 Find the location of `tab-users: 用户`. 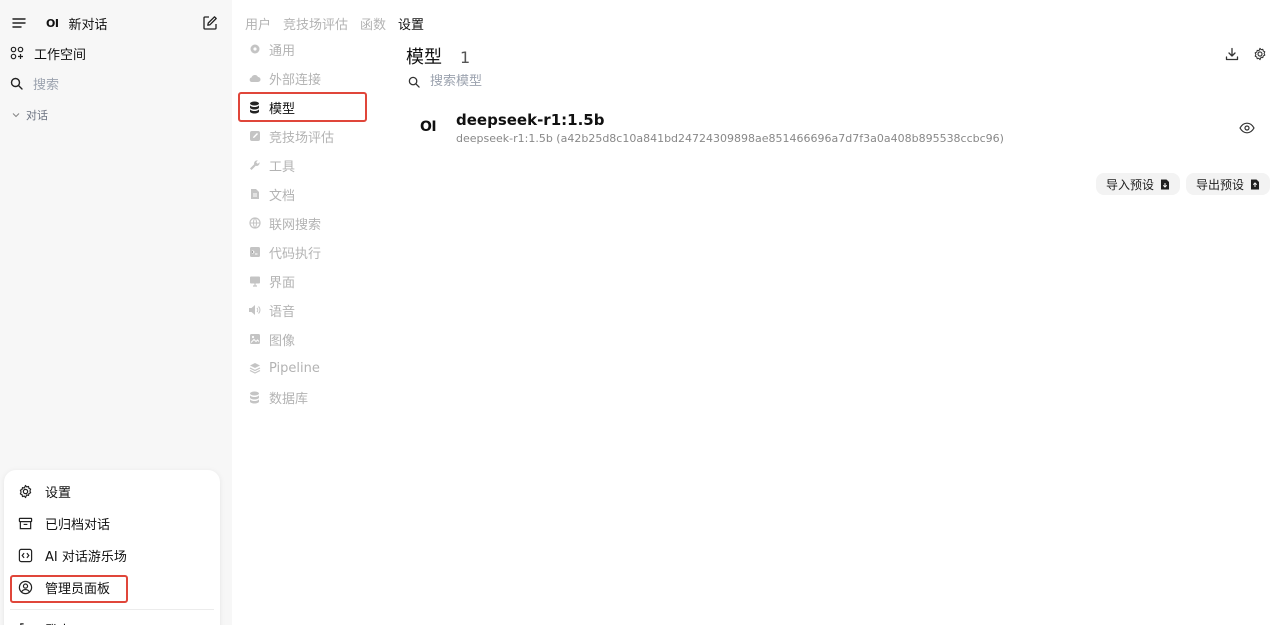

tab-users: 用户 is located at coordinates (258, 23).